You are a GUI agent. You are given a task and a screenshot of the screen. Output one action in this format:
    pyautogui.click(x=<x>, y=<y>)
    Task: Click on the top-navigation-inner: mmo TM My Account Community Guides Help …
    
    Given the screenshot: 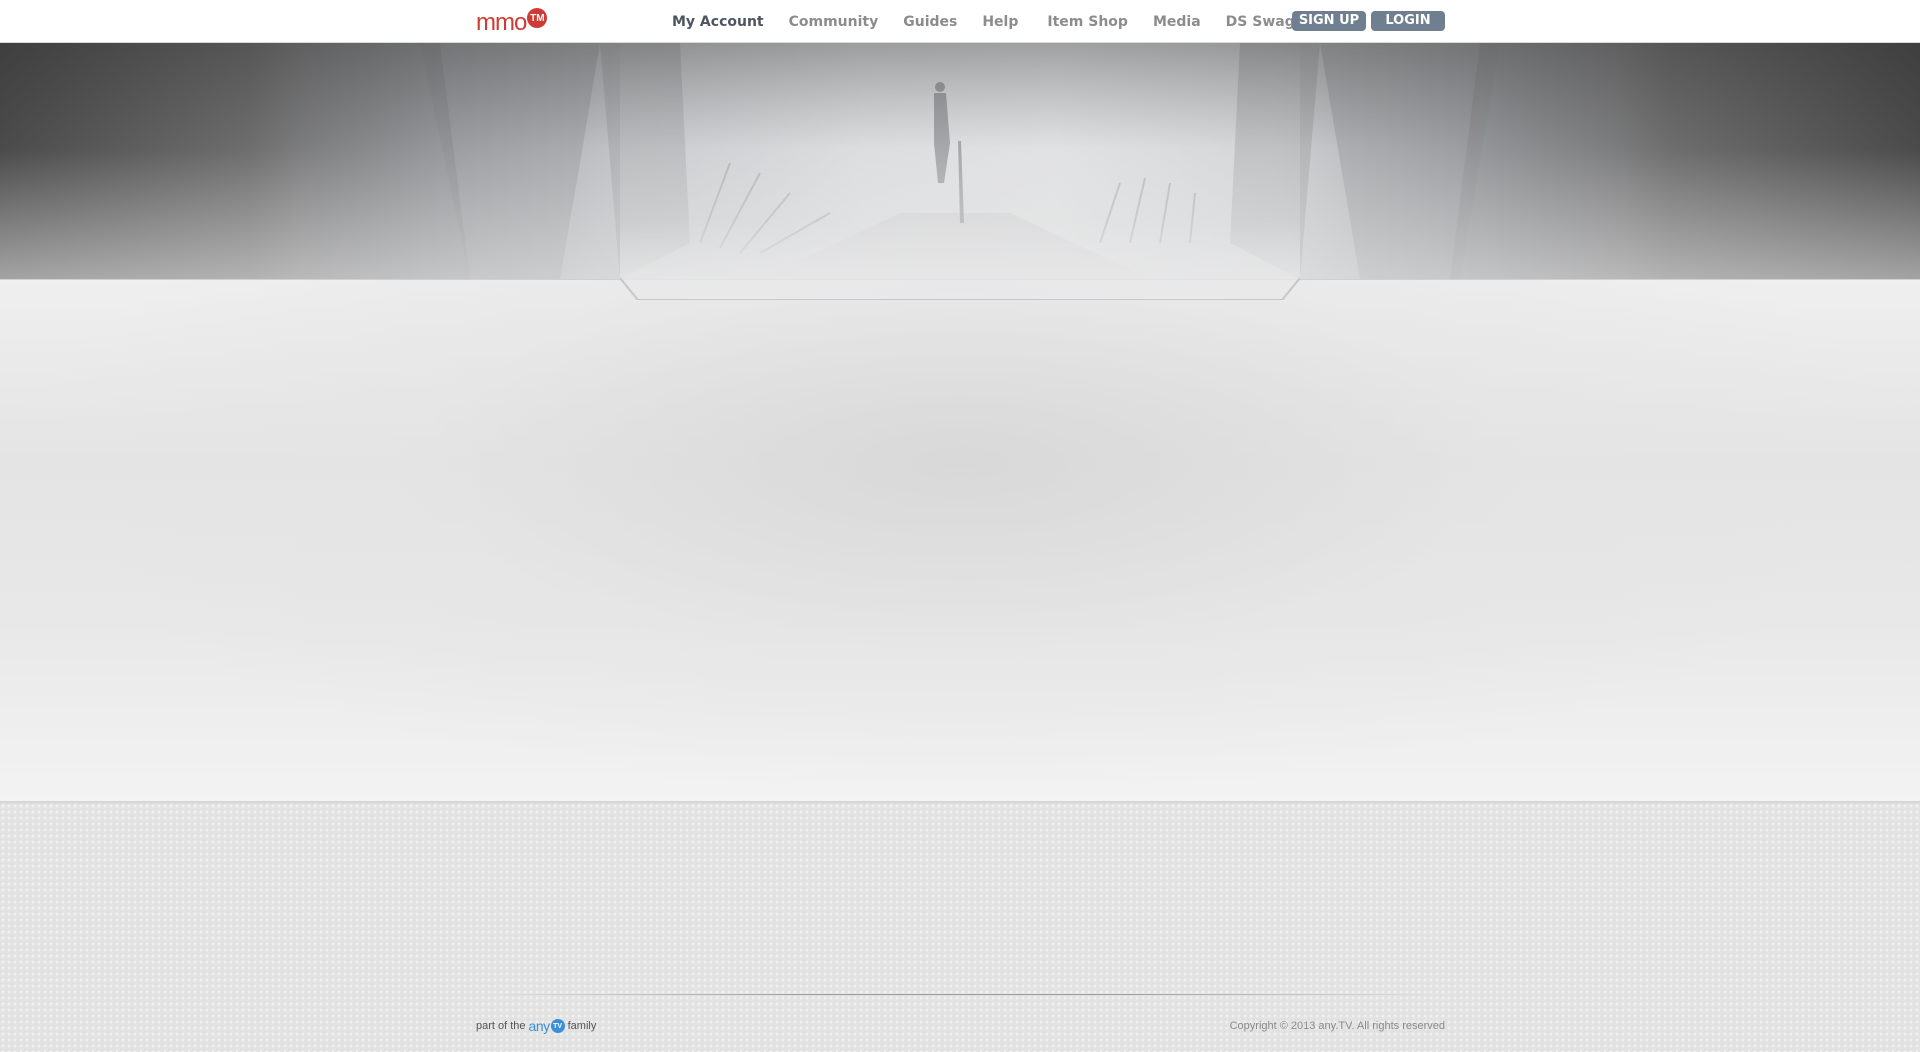 What is the action you would take?
    pyautogui.click(x=960, y=21)
    